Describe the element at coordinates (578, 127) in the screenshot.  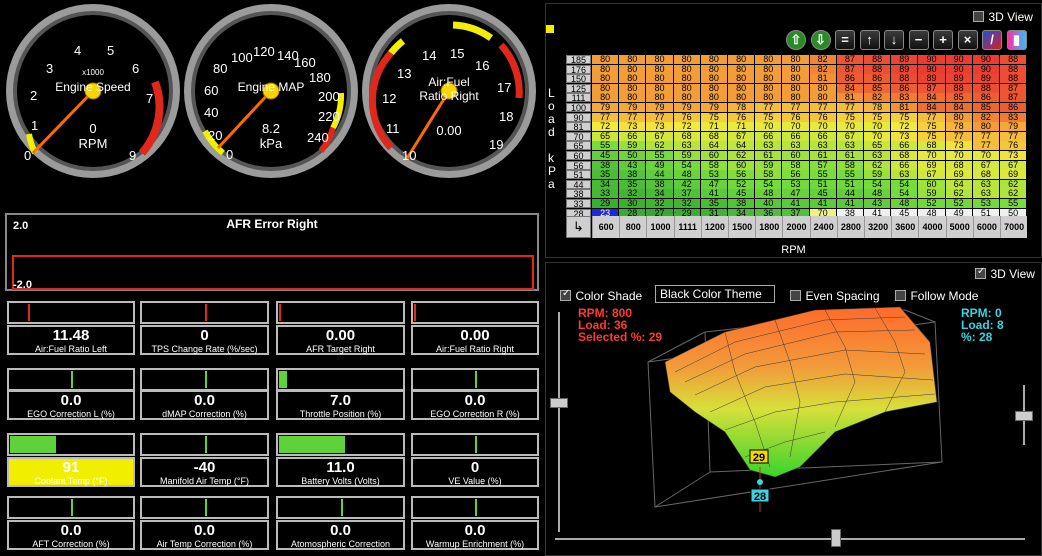
I see `load-row-header: 81` at that location.